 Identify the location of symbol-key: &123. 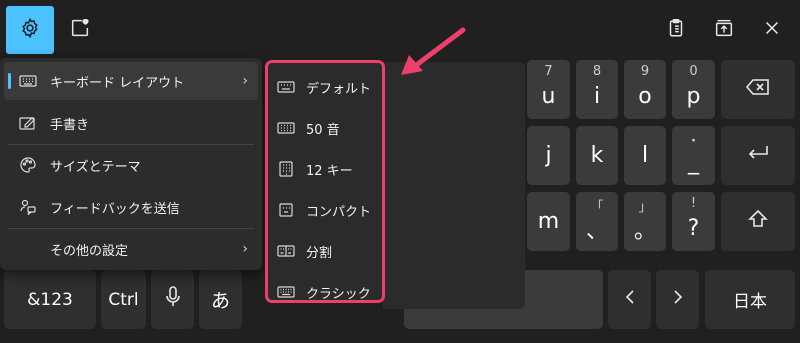
(50, 299).